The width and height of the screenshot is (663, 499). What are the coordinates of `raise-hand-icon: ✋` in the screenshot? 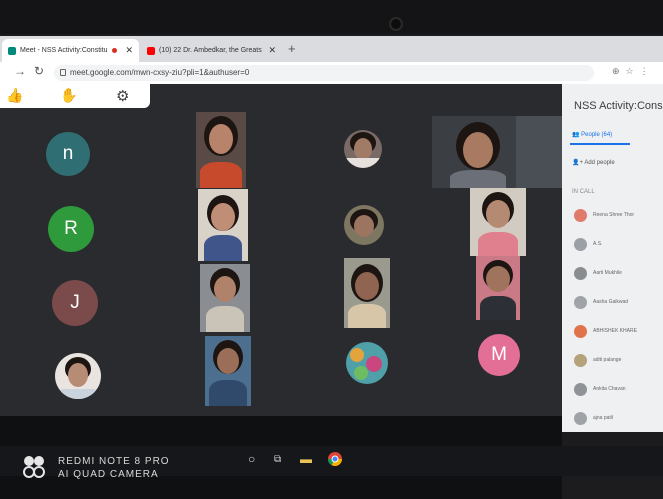 It's located at (68, 95).